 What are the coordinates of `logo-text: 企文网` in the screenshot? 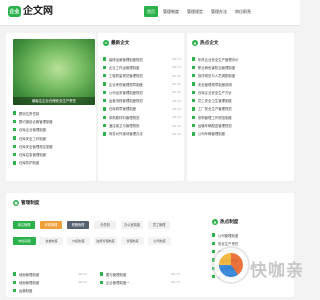 It's located at (38, 11).